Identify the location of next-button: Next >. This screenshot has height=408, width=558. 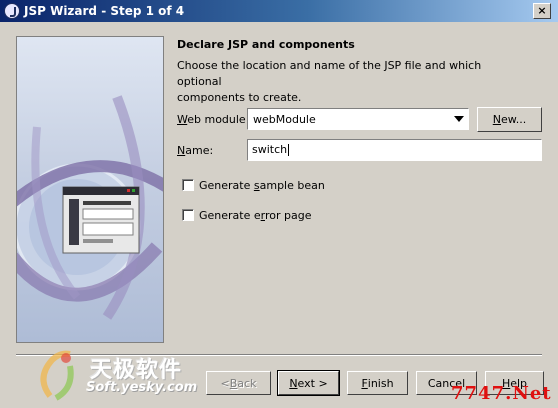
(308, 383).